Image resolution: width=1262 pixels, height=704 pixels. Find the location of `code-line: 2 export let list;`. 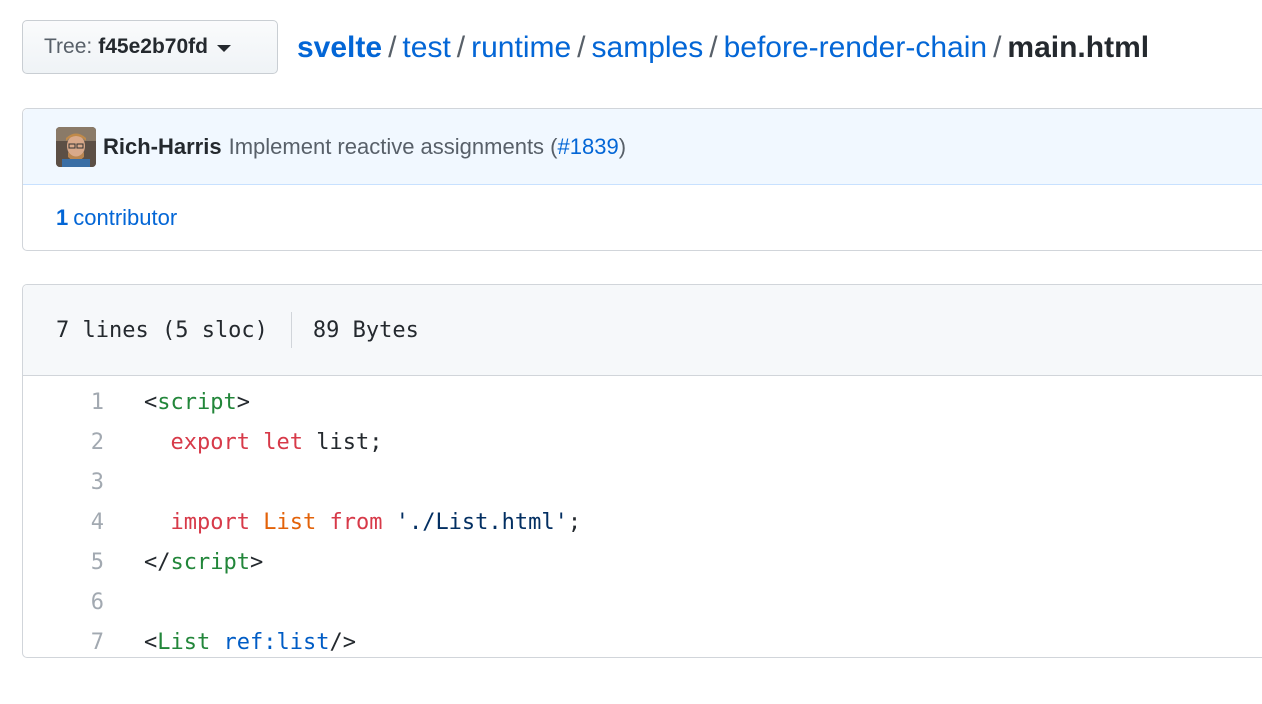

code-line: 2 export let list; is located at coordinates (642, 442).